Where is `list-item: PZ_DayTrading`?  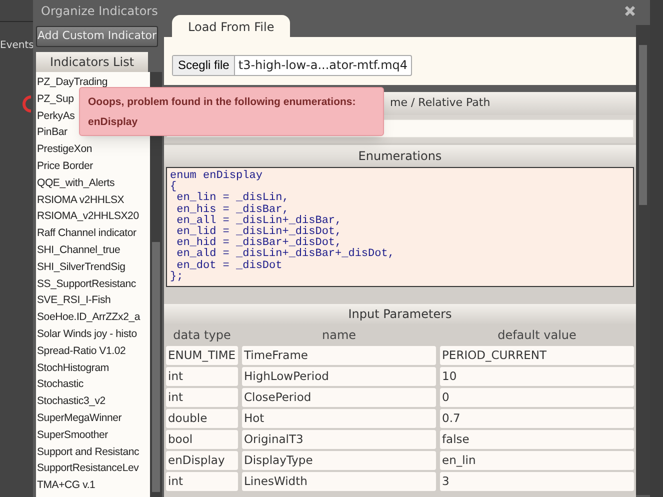 list-item: PZ_DayTrading is located at coordinates (93, 82).